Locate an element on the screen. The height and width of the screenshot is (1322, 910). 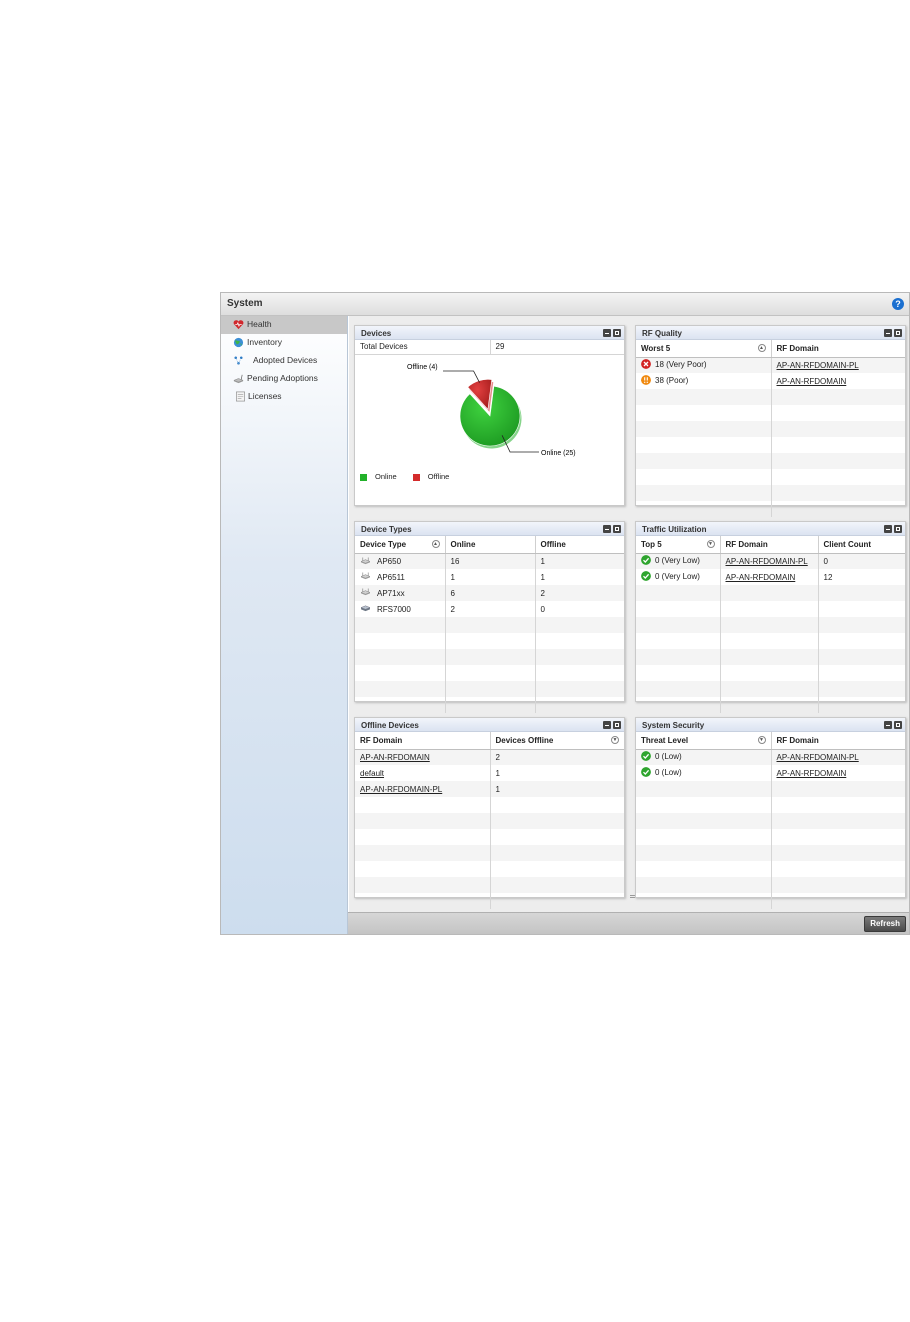
globe-icon is located at coordinates (238, 342).